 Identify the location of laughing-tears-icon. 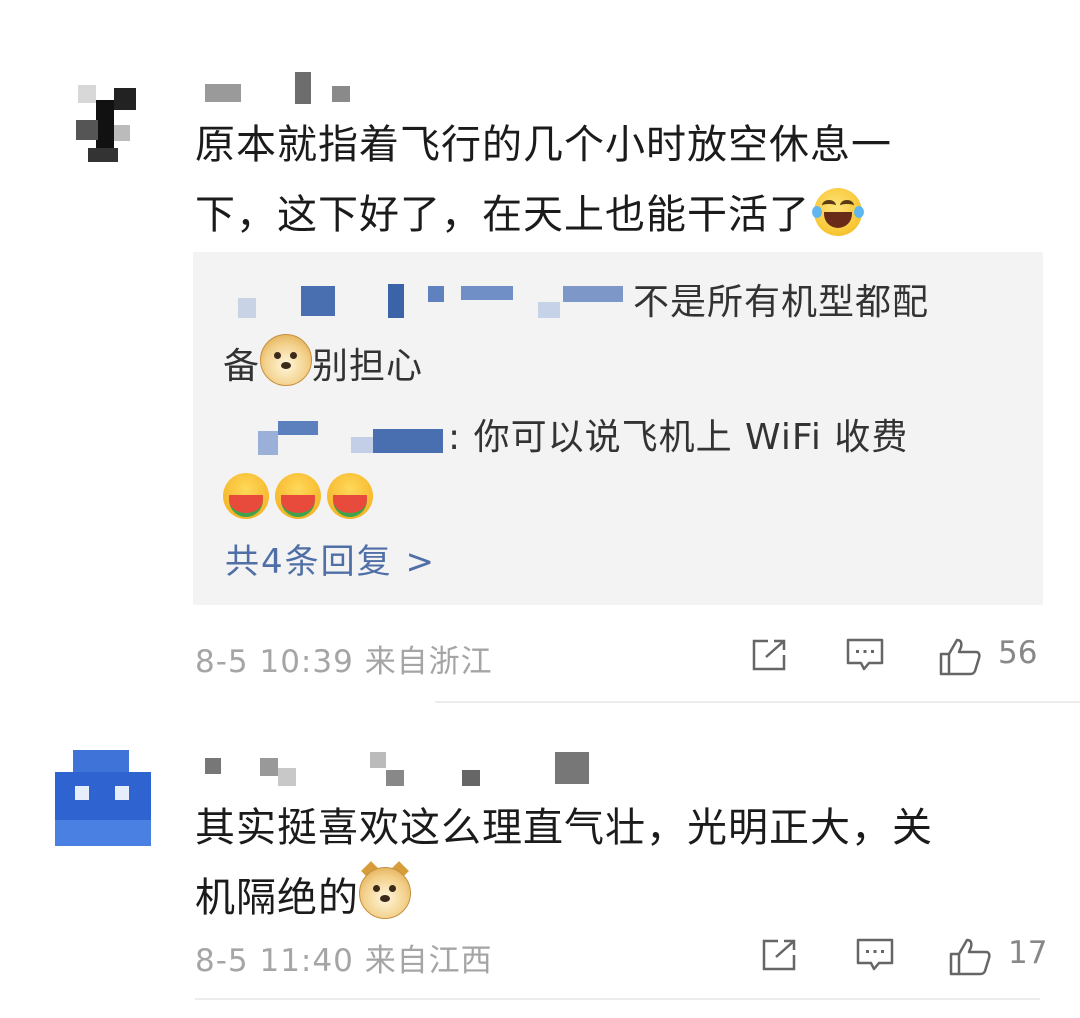
(838, 212).